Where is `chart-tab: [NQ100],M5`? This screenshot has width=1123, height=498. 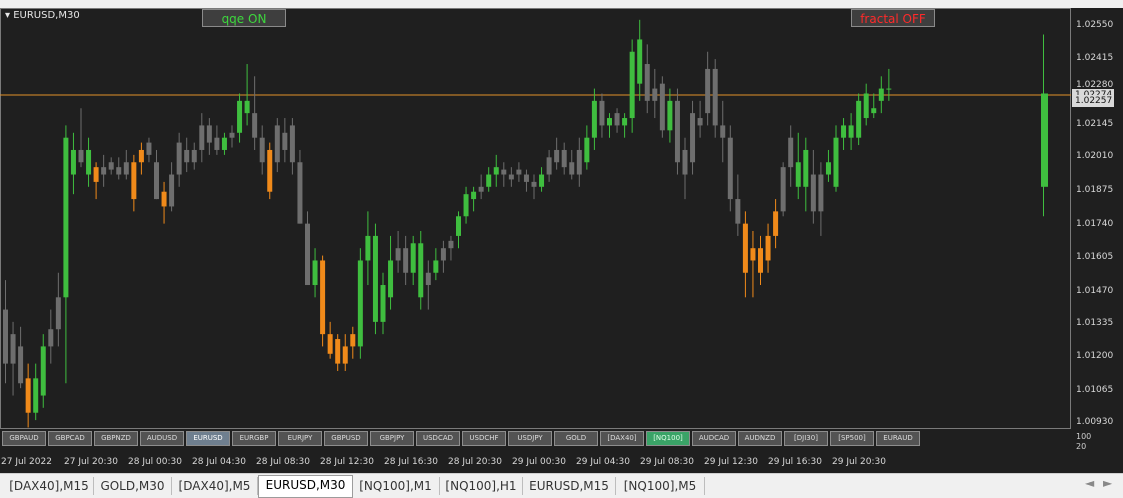 chart-tab: [NQ100],M5 is located at coordinates (660, 486).